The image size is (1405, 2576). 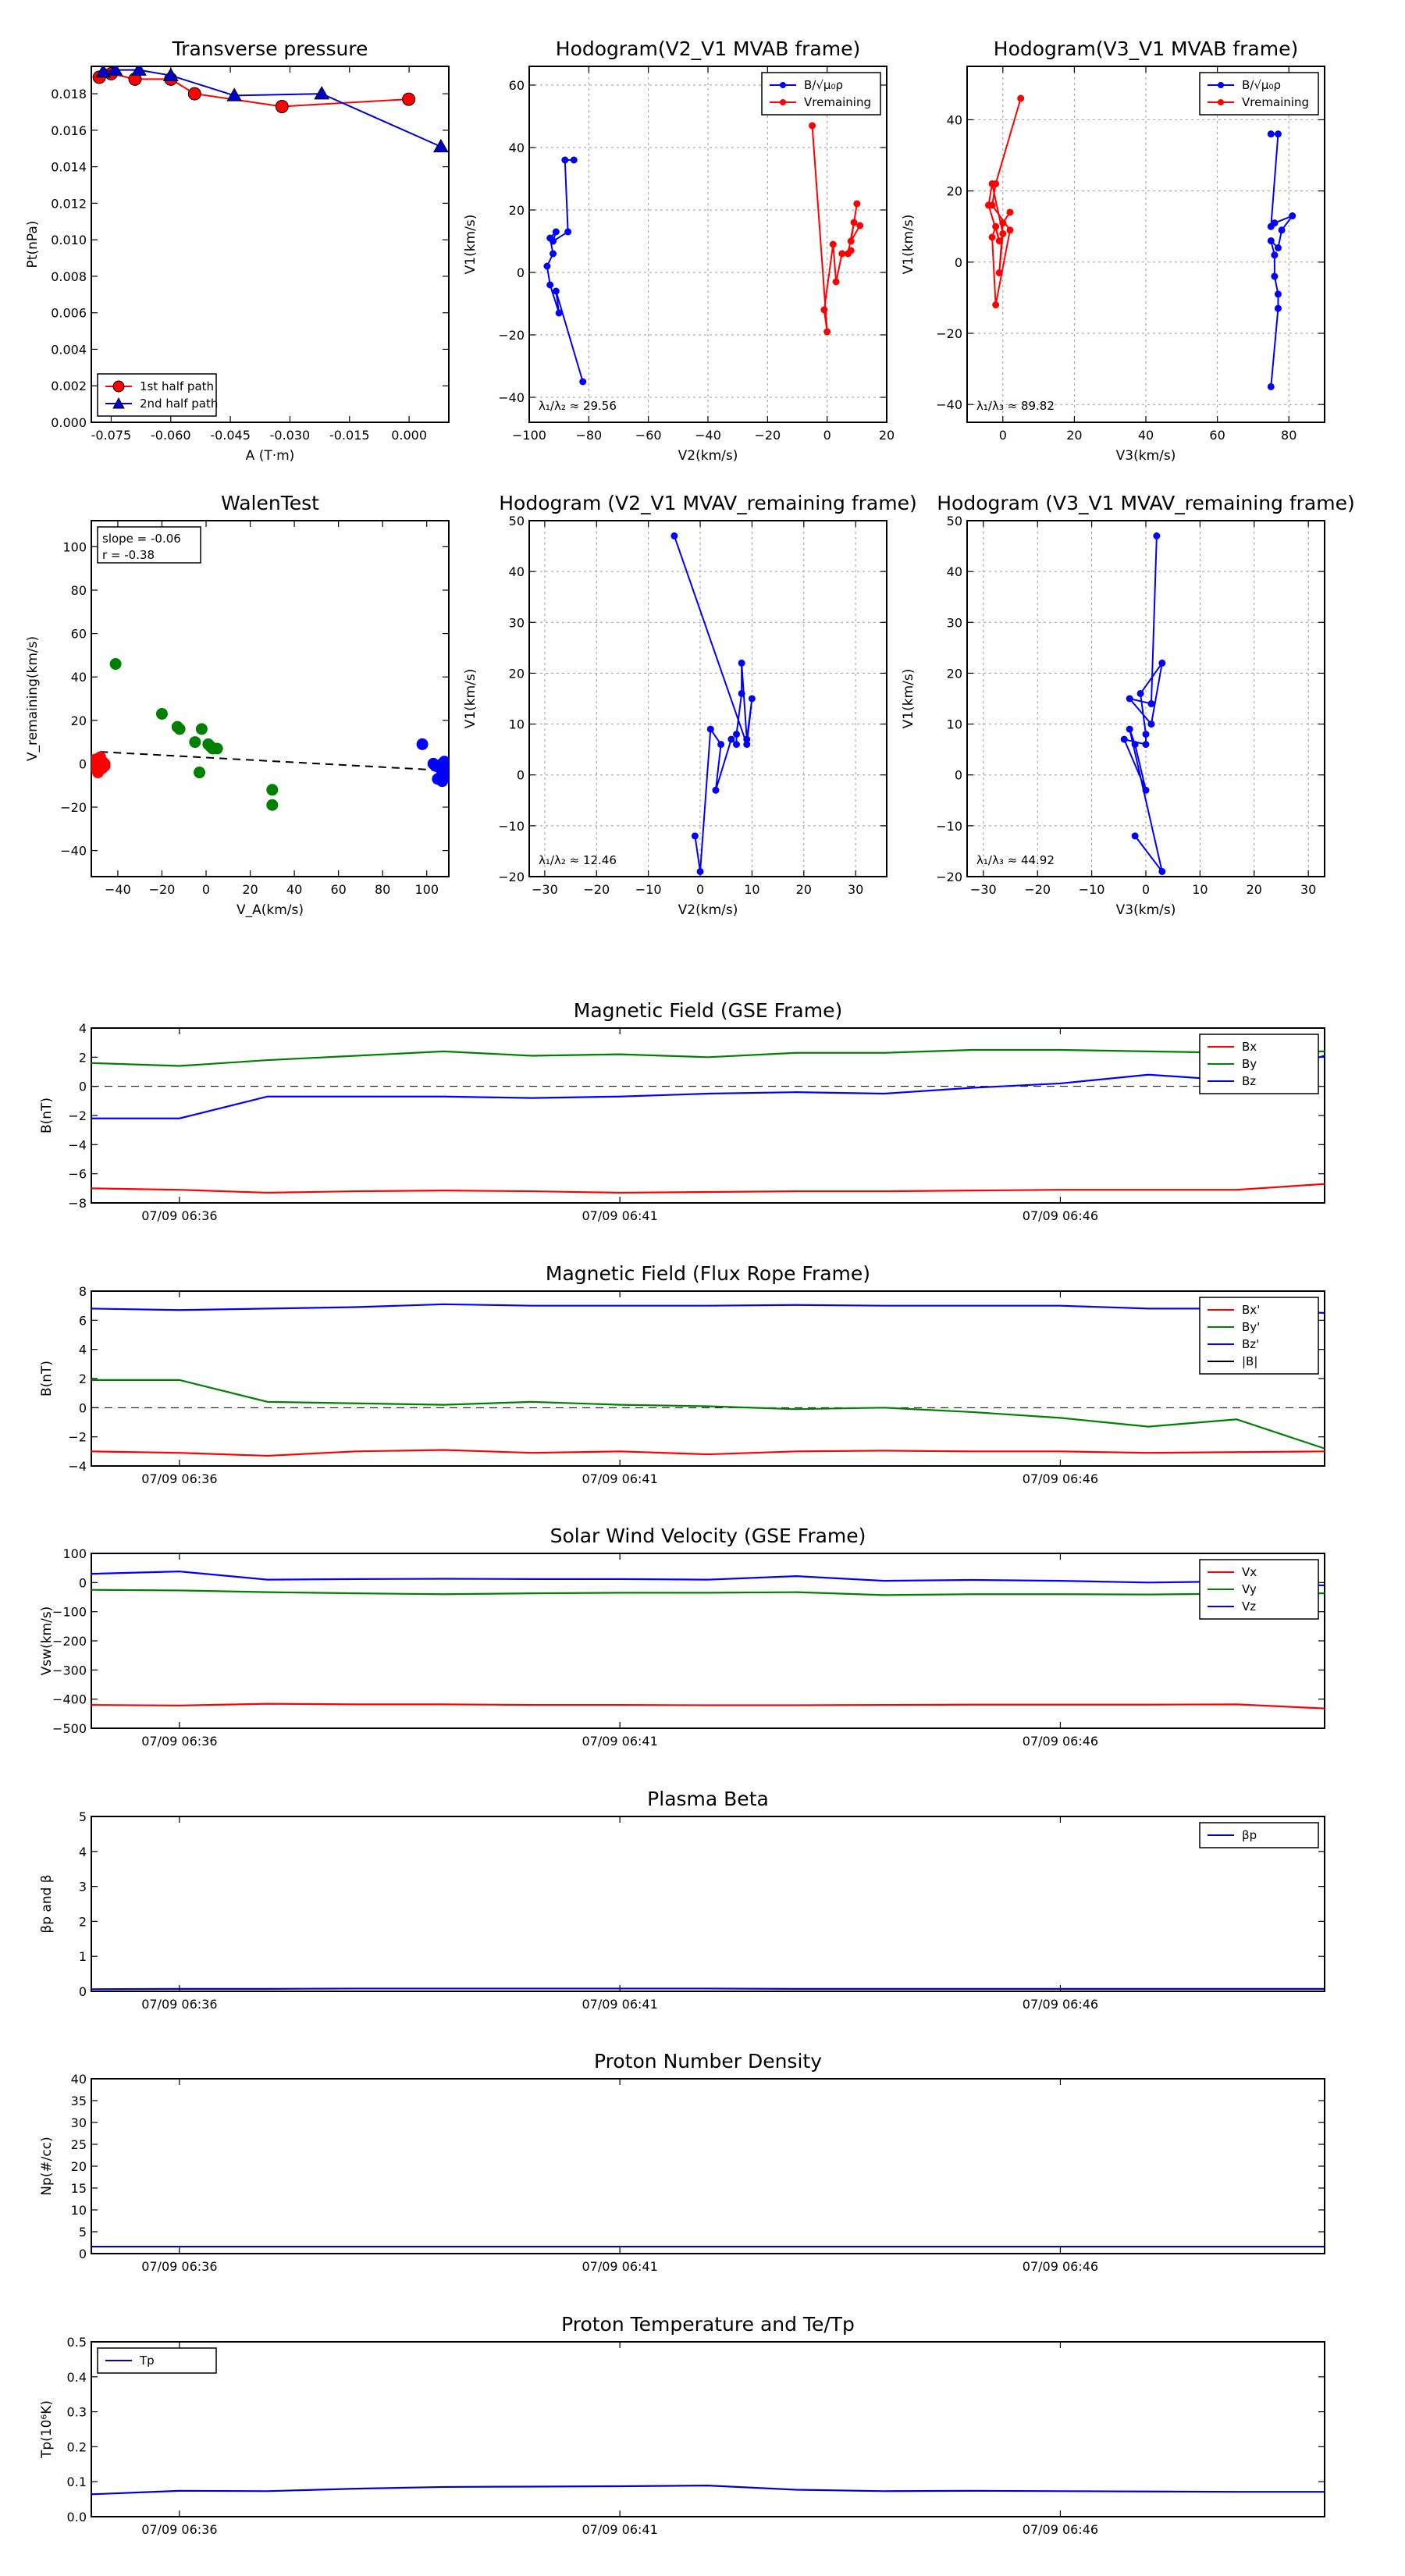 What do you see at coordinates (471, 699) in the screenshot?
I see `y-axis-label: V1(km/s)` at bounding box center [471, 699].